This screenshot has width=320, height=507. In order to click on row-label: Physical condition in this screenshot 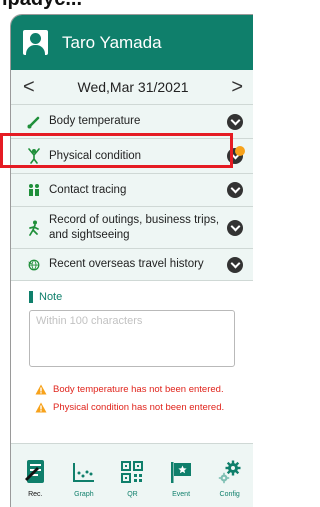, I will do `click(95, 155)`.